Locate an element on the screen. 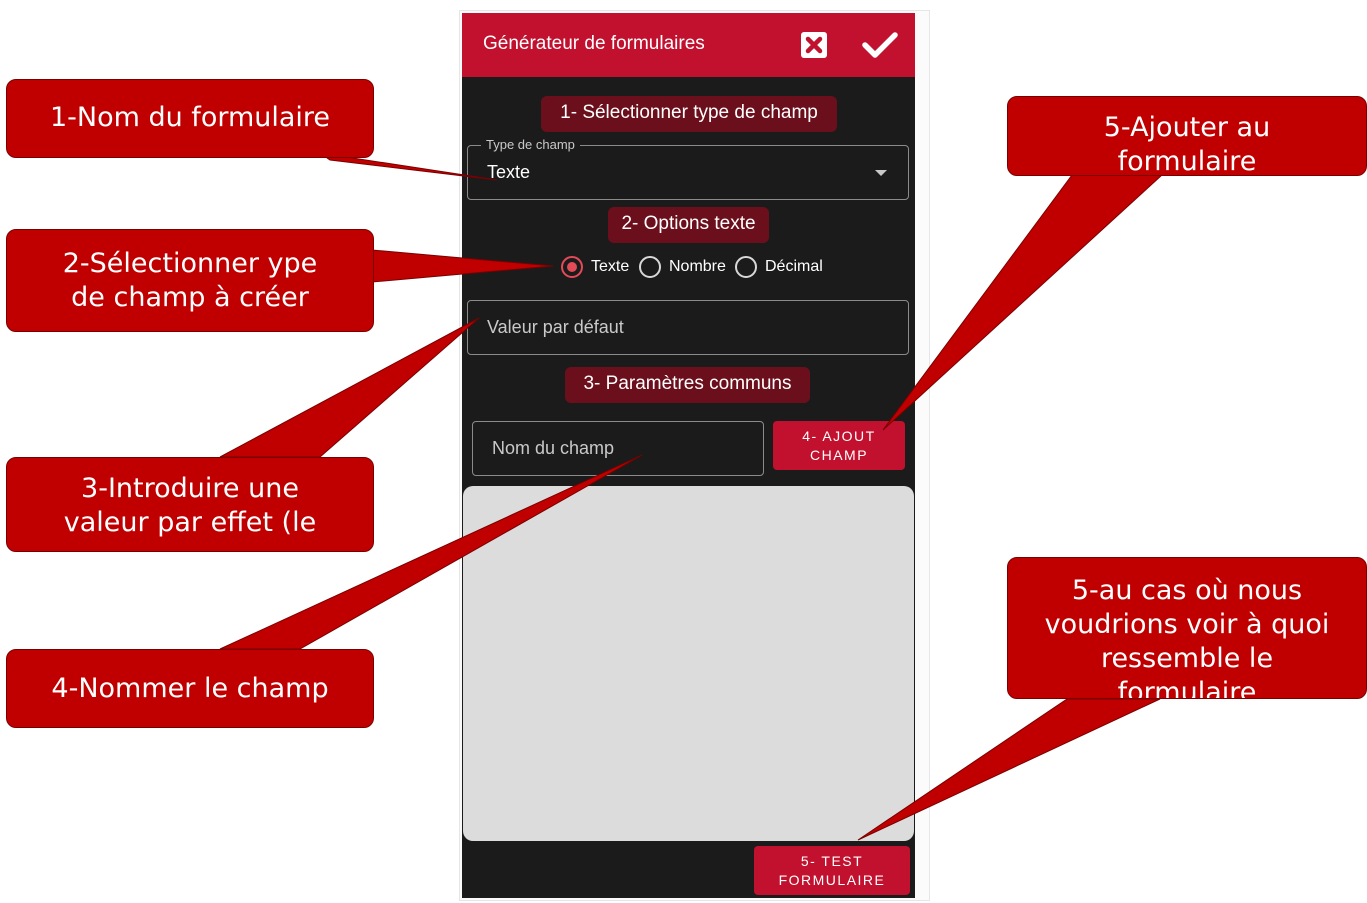  annotation-text: 5-Ajouter au is located at coordinates (1187, 127).